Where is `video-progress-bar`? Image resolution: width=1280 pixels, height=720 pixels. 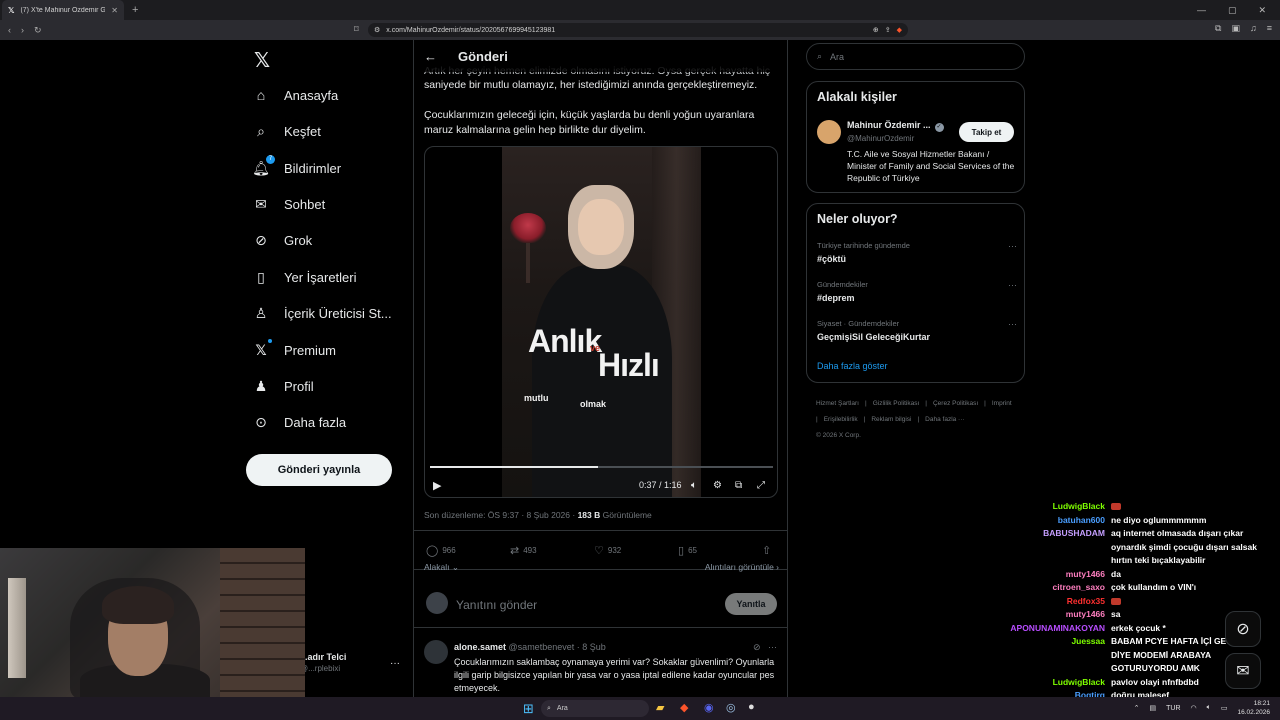
video-progress-bar is located at coordinates (601, 467).